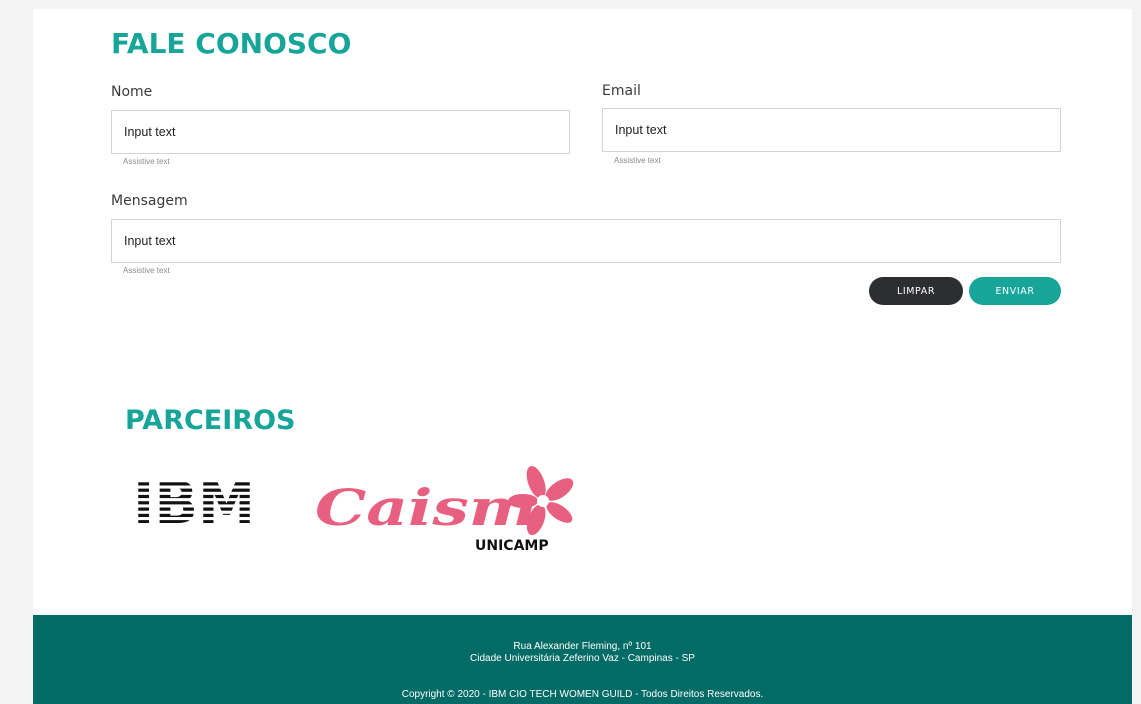  What do you see at coordinates (916, 291) in the screenshot?
I see `clear-button: LIMPAR` at bounding box center [916, 291].